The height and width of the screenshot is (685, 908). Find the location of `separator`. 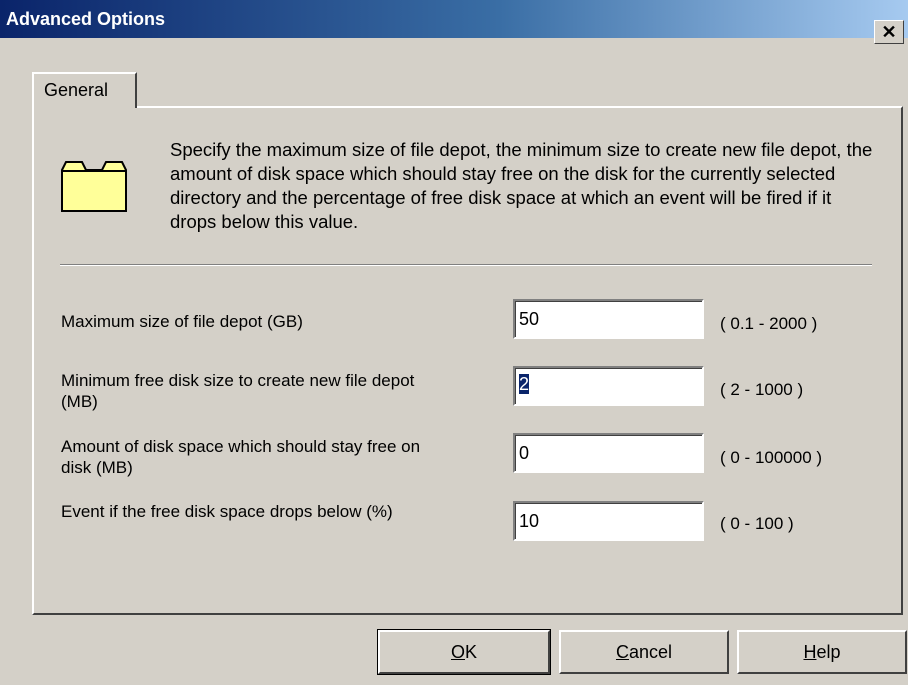

separator is located at coordinates (466, 265).